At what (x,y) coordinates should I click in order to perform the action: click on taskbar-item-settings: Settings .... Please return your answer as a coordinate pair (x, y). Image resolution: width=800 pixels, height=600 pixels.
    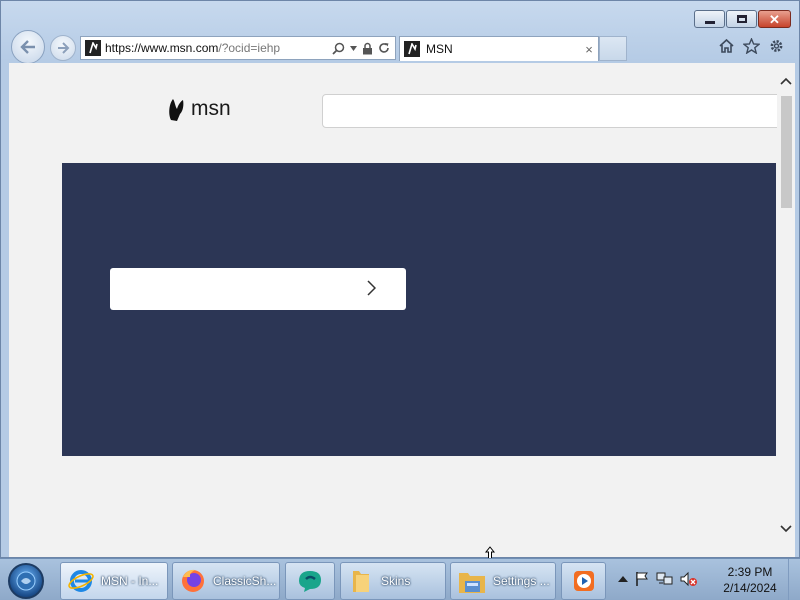
    Looking at the image, I should click on (503, 581).